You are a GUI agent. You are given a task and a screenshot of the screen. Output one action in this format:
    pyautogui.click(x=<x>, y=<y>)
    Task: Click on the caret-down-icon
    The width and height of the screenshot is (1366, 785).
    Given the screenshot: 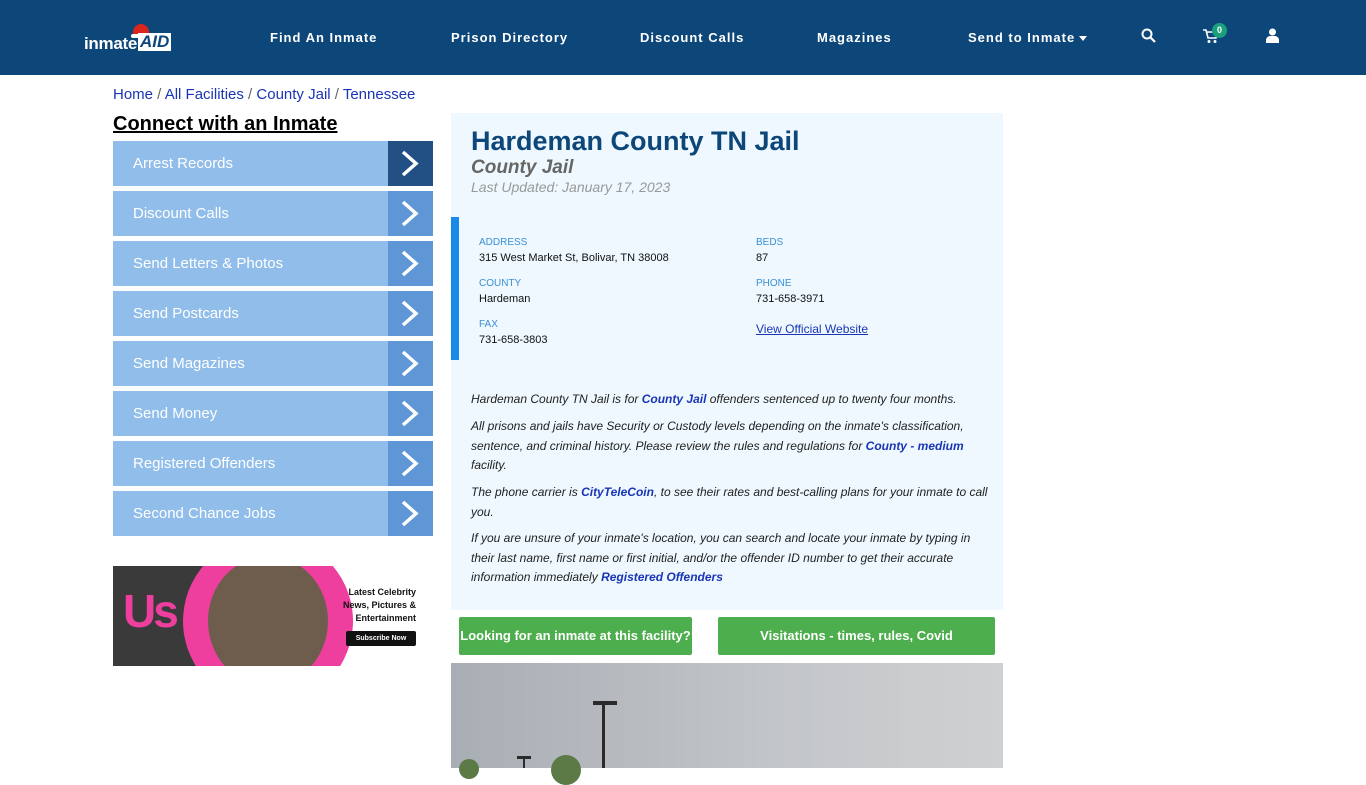 What is the action you would take?
    pyautogui.click(x=1083, y=39)
    